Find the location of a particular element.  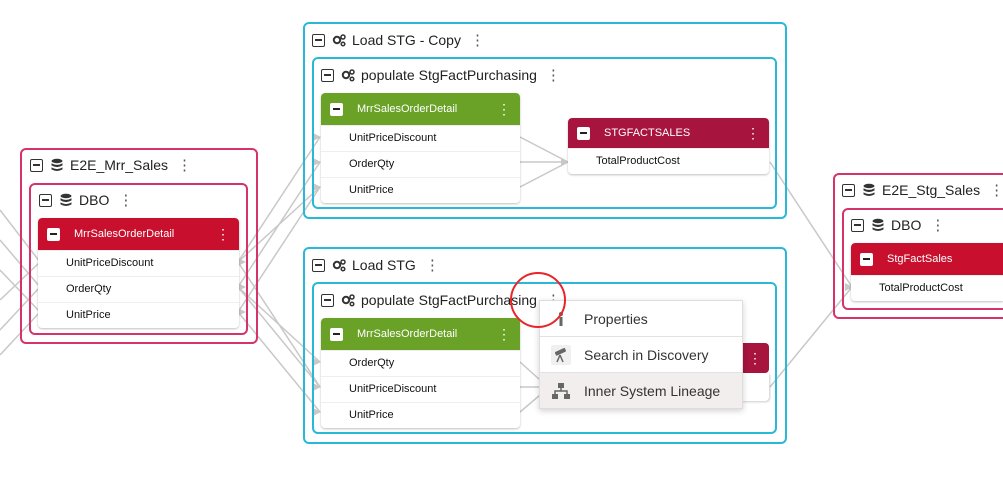

hierarchy-icon is located at coordinates (561, 390).